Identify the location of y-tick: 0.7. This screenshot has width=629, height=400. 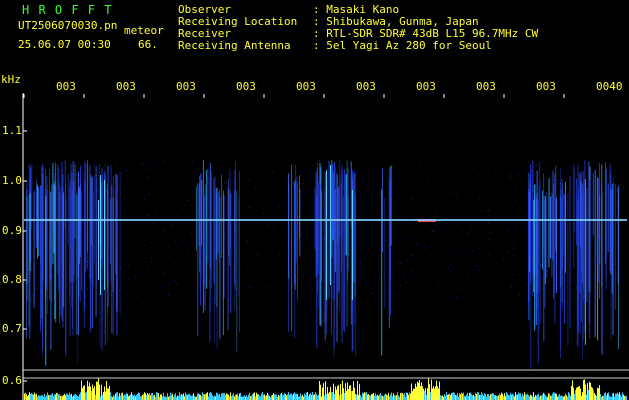
(12, 328).